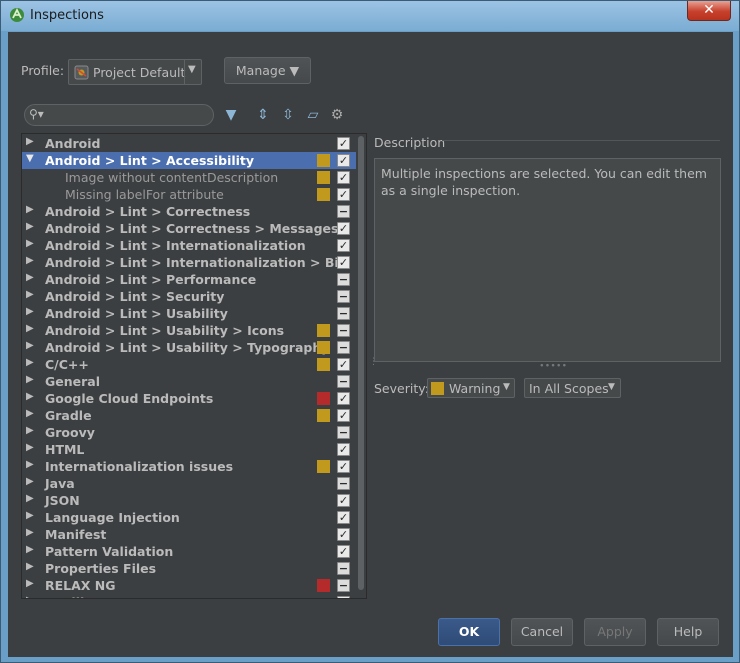 This screenshot has width=740, height=663. Describe the element at coordinates (263, 115) in the screenshot. I see `expand-all-icon: ⇕` at that location.